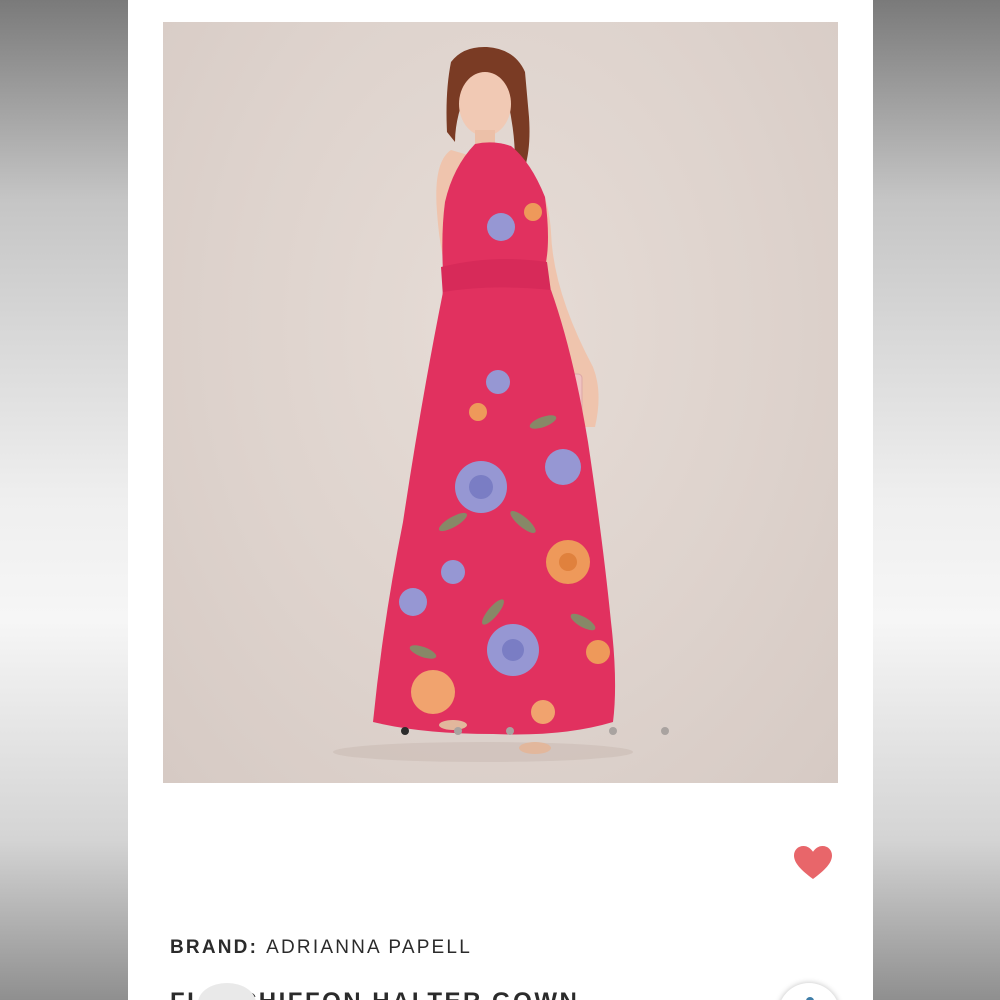 The width and height of the screenshot is (1000, 1000). I want to click on background-blur-left, so click(64, 500).